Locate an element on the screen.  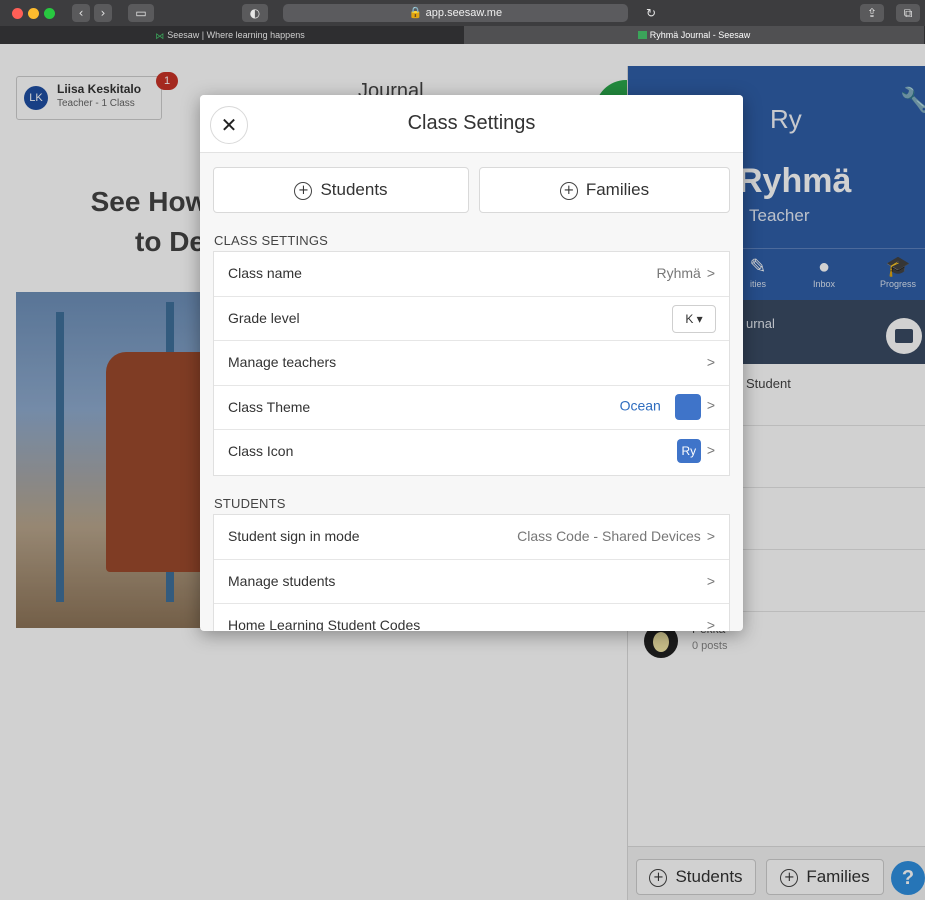
class-name-value: Ryhmä is located at coordinates (678, 273).